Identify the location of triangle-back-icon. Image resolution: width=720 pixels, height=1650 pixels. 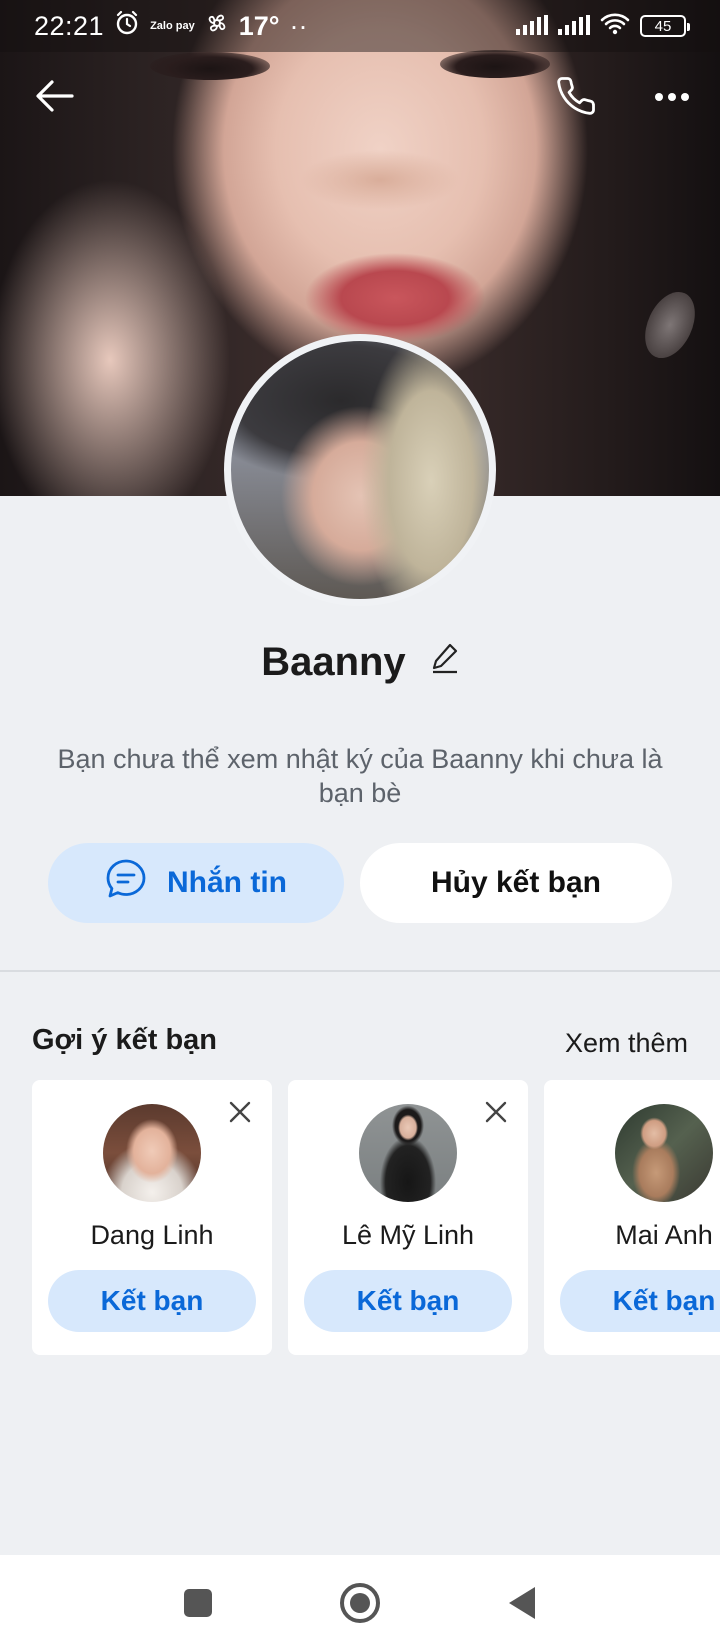
(522, 1602).